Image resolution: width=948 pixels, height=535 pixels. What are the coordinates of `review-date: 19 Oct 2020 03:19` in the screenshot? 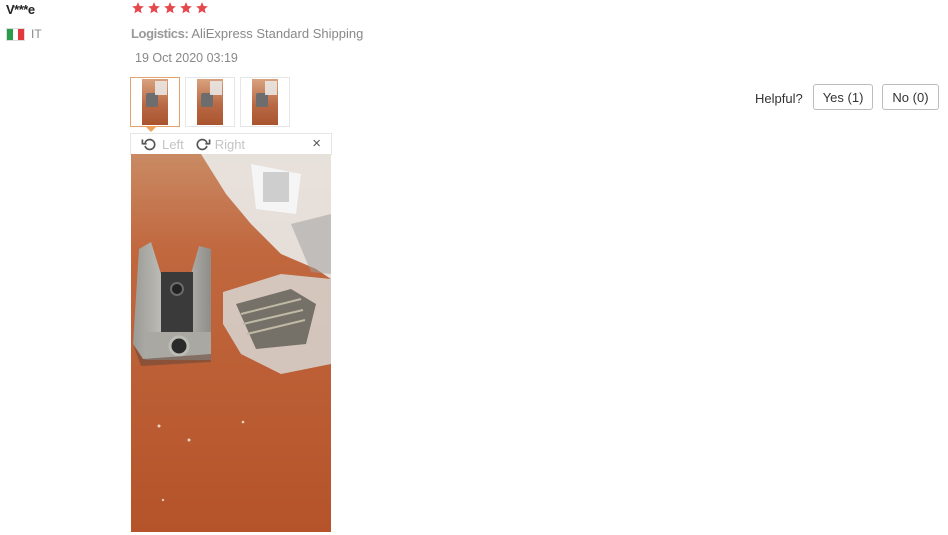 It's located at (186, 58).